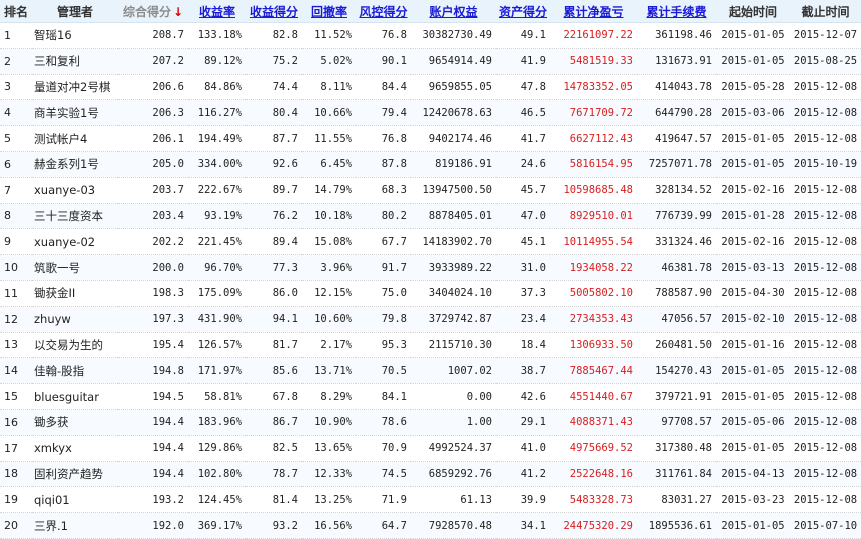  Describe the element at coordinates (329, 319) in the screenshot. I see `drawdown-cell: 10.60%` at that location.